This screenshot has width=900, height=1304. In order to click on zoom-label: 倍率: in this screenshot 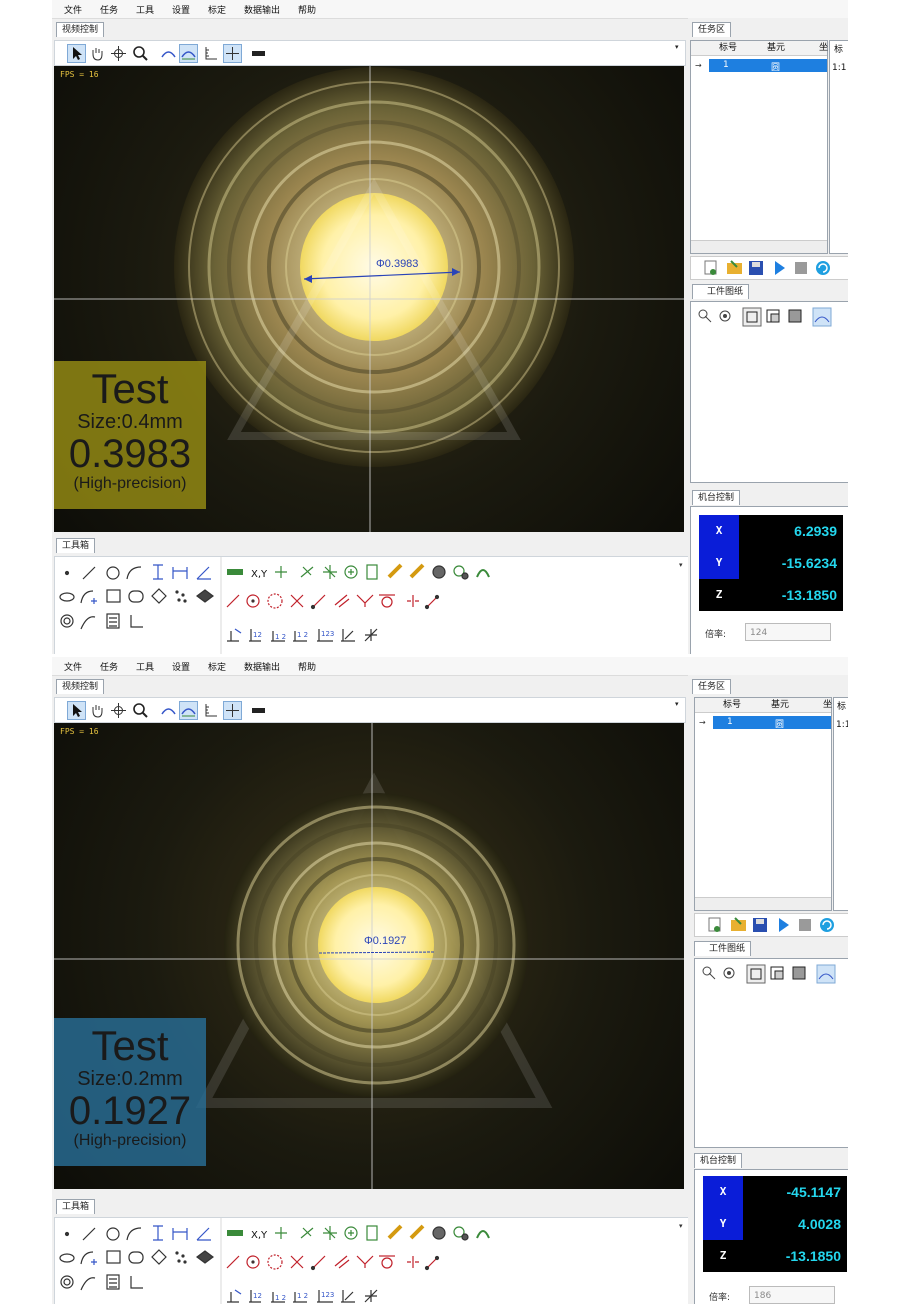, I will do `click(720, 1298)`.